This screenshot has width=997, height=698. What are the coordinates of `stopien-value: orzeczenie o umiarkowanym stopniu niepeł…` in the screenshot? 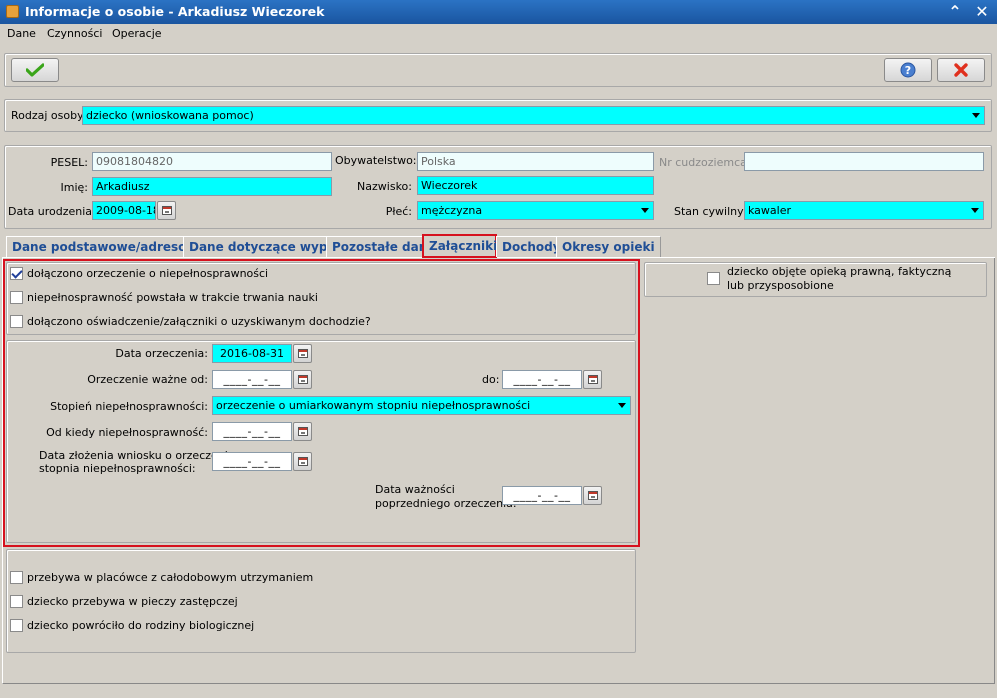 It's located at (373, 405).